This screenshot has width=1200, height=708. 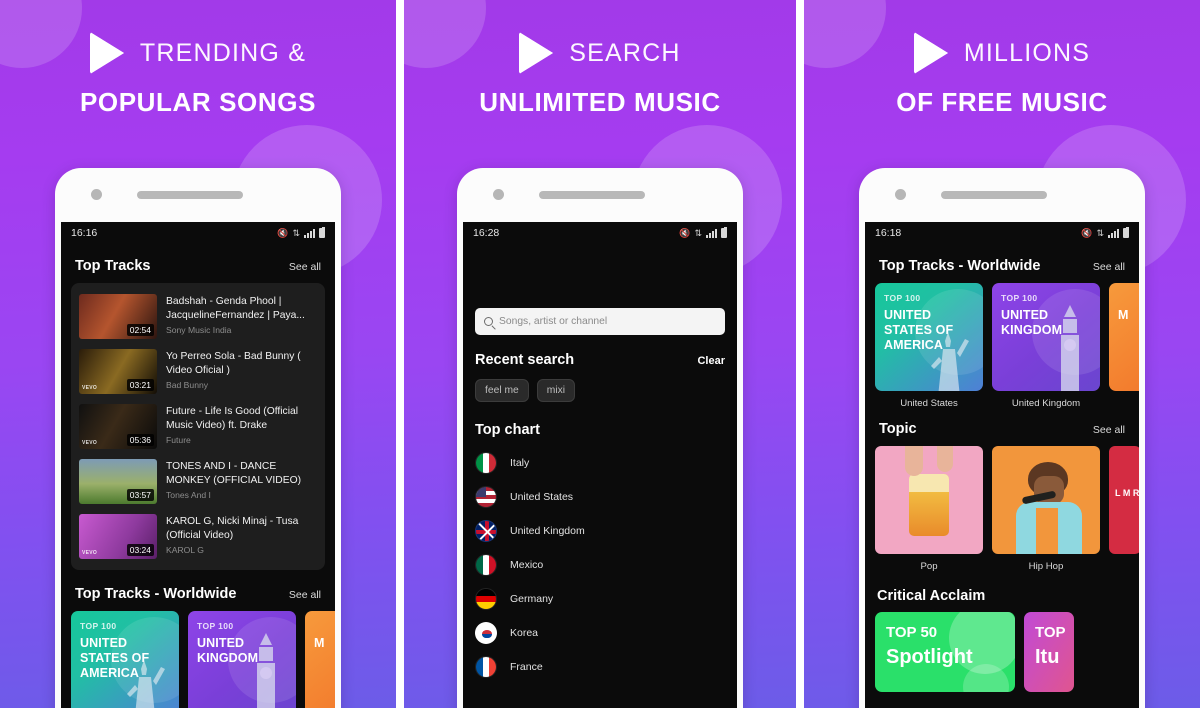 What do you see at coordinates (929, 566) in the screenshot?
I see `topic-label: Pop` at bounding box center [929, 566].